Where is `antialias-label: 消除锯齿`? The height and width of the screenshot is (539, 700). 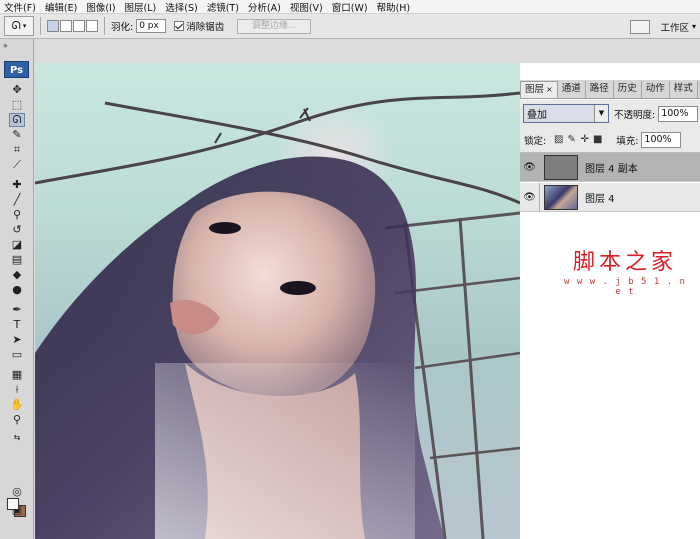
antialias-label: 消除锯齿 is located at coordinates (205, 27).